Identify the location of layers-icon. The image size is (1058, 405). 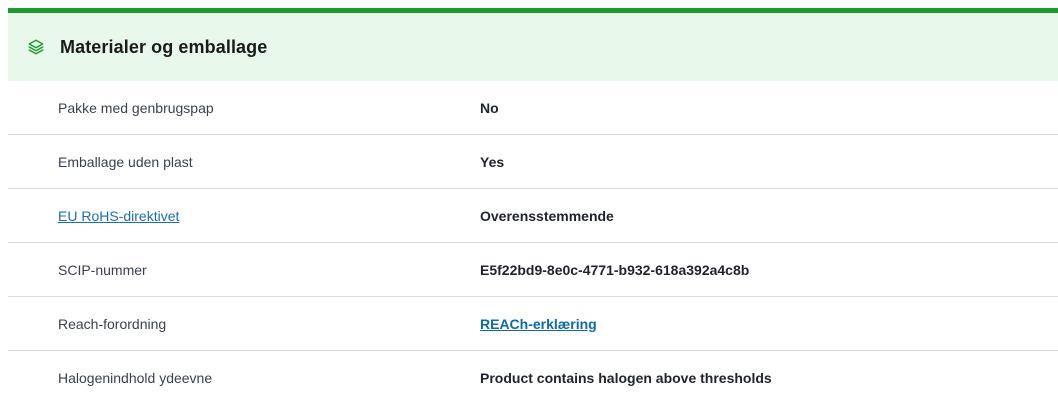
(36, 47).